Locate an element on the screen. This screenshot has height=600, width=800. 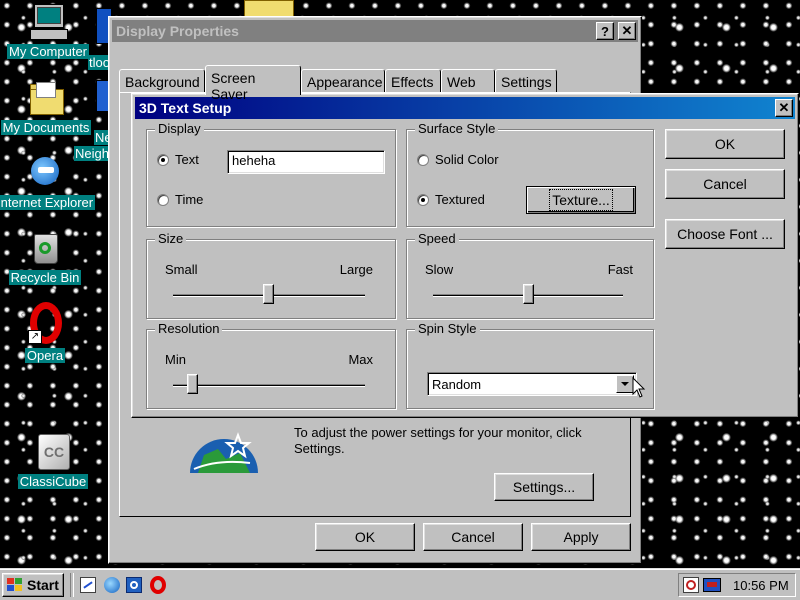
text-input: heheha is located at coordinates (306, 162).